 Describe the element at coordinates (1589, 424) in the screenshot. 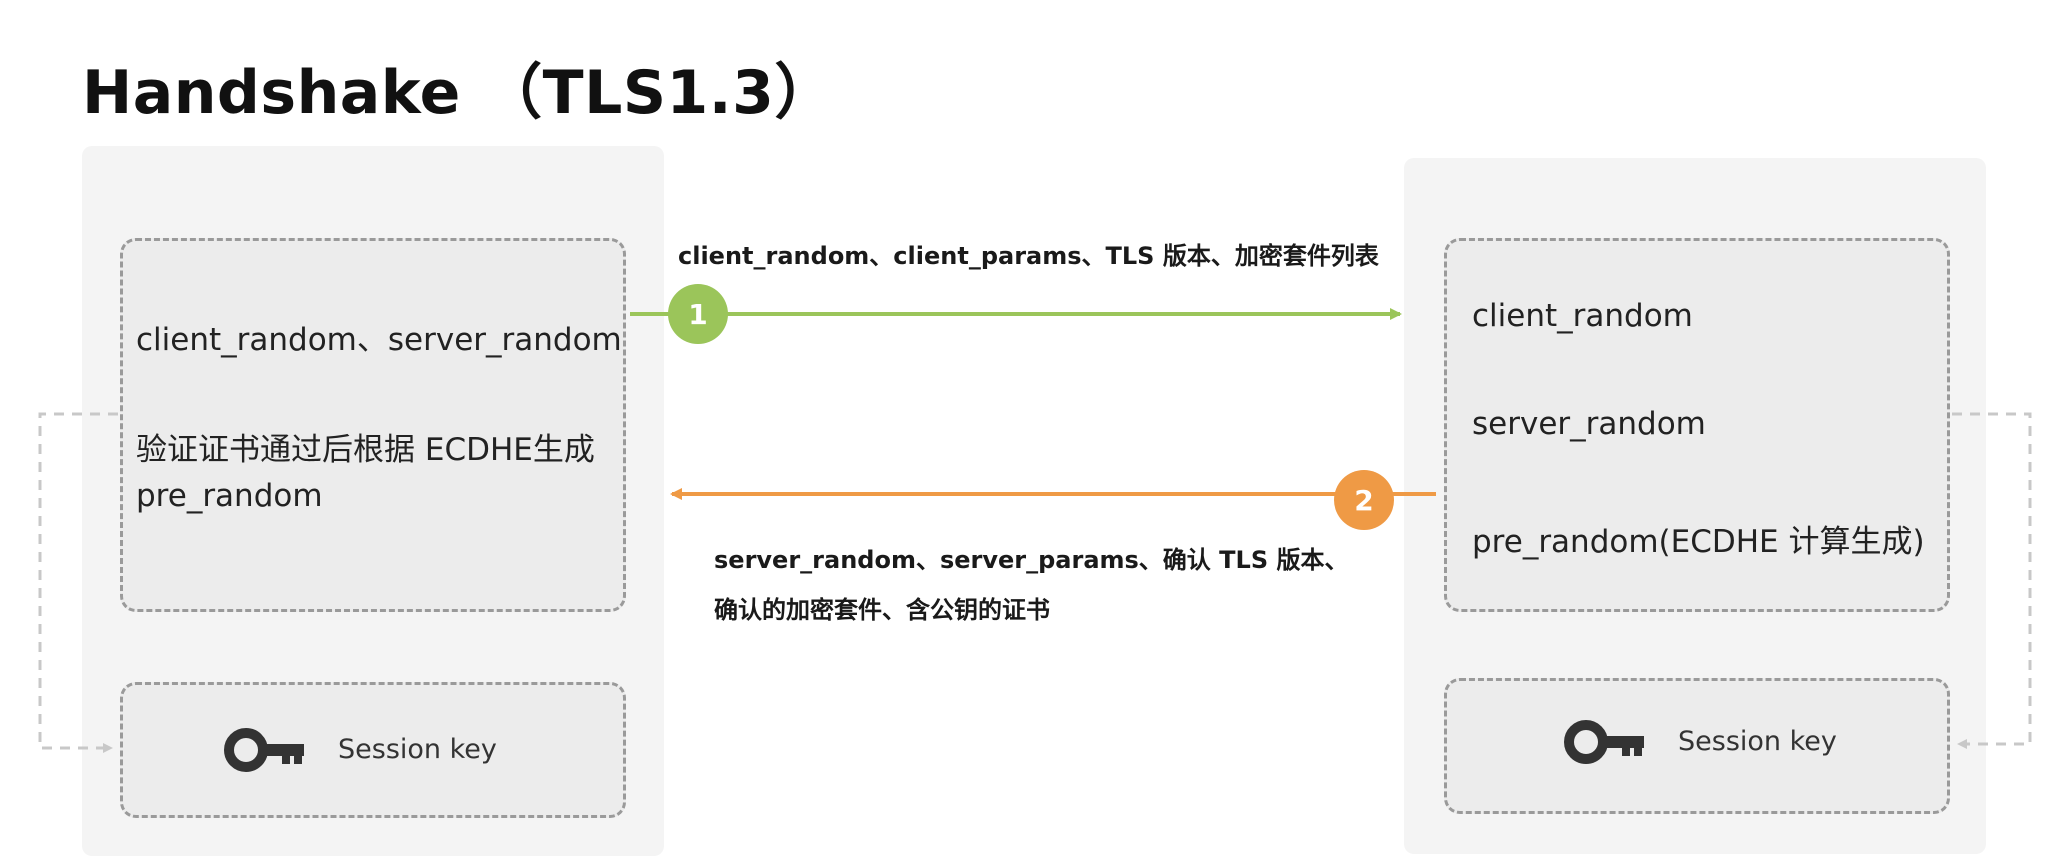

I see `server-line-2: server_random` at that location.